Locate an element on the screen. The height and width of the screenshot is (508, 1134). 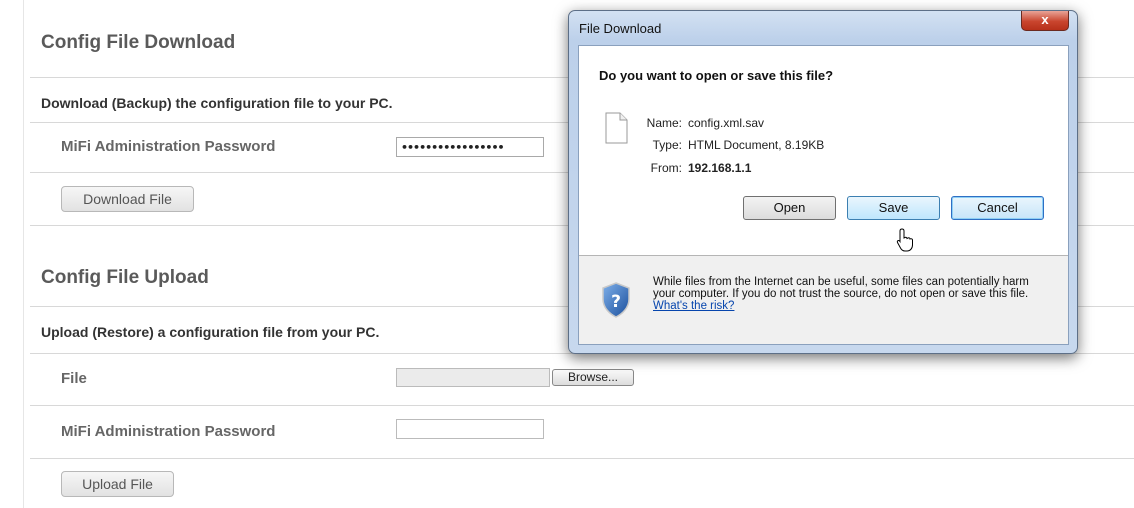
shield-question-icon: ? is located at coordinates (616, 300).